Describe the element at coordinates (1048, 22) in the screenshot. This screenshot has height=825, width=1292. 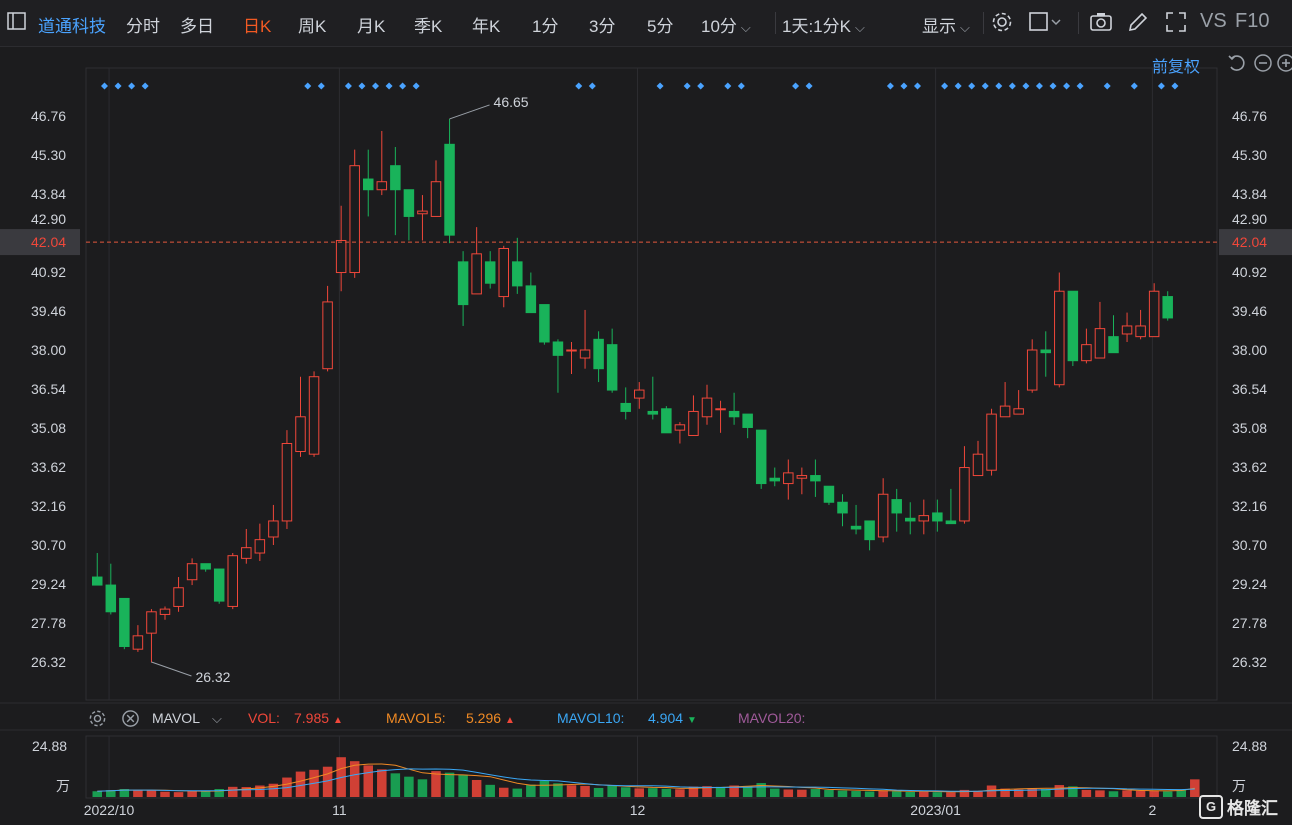
I see `square-icon` at that location.